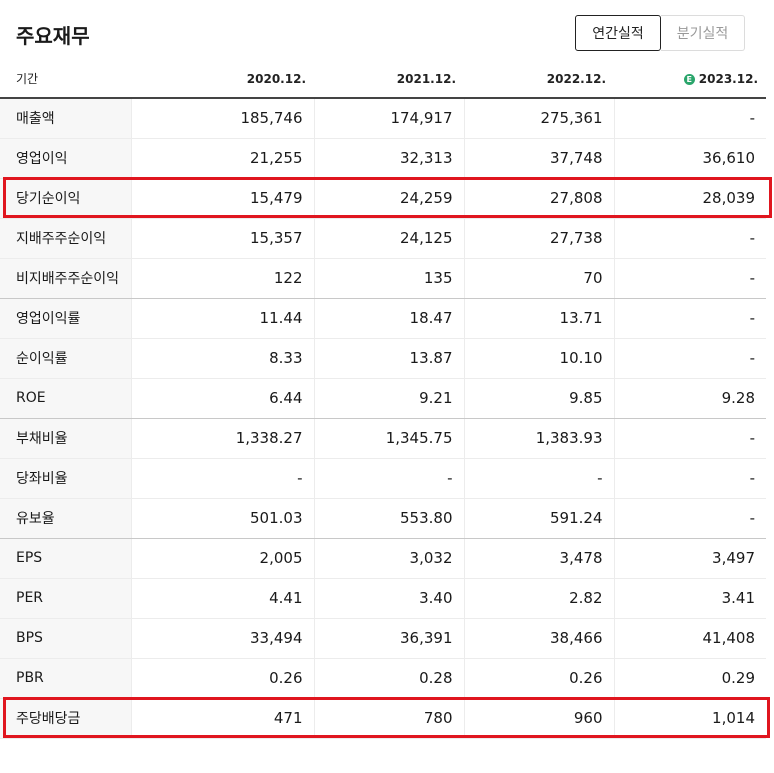 This screenshot has width=774, height=773. I want to click on row-label: 지배주주순이익, so click(65, 238).